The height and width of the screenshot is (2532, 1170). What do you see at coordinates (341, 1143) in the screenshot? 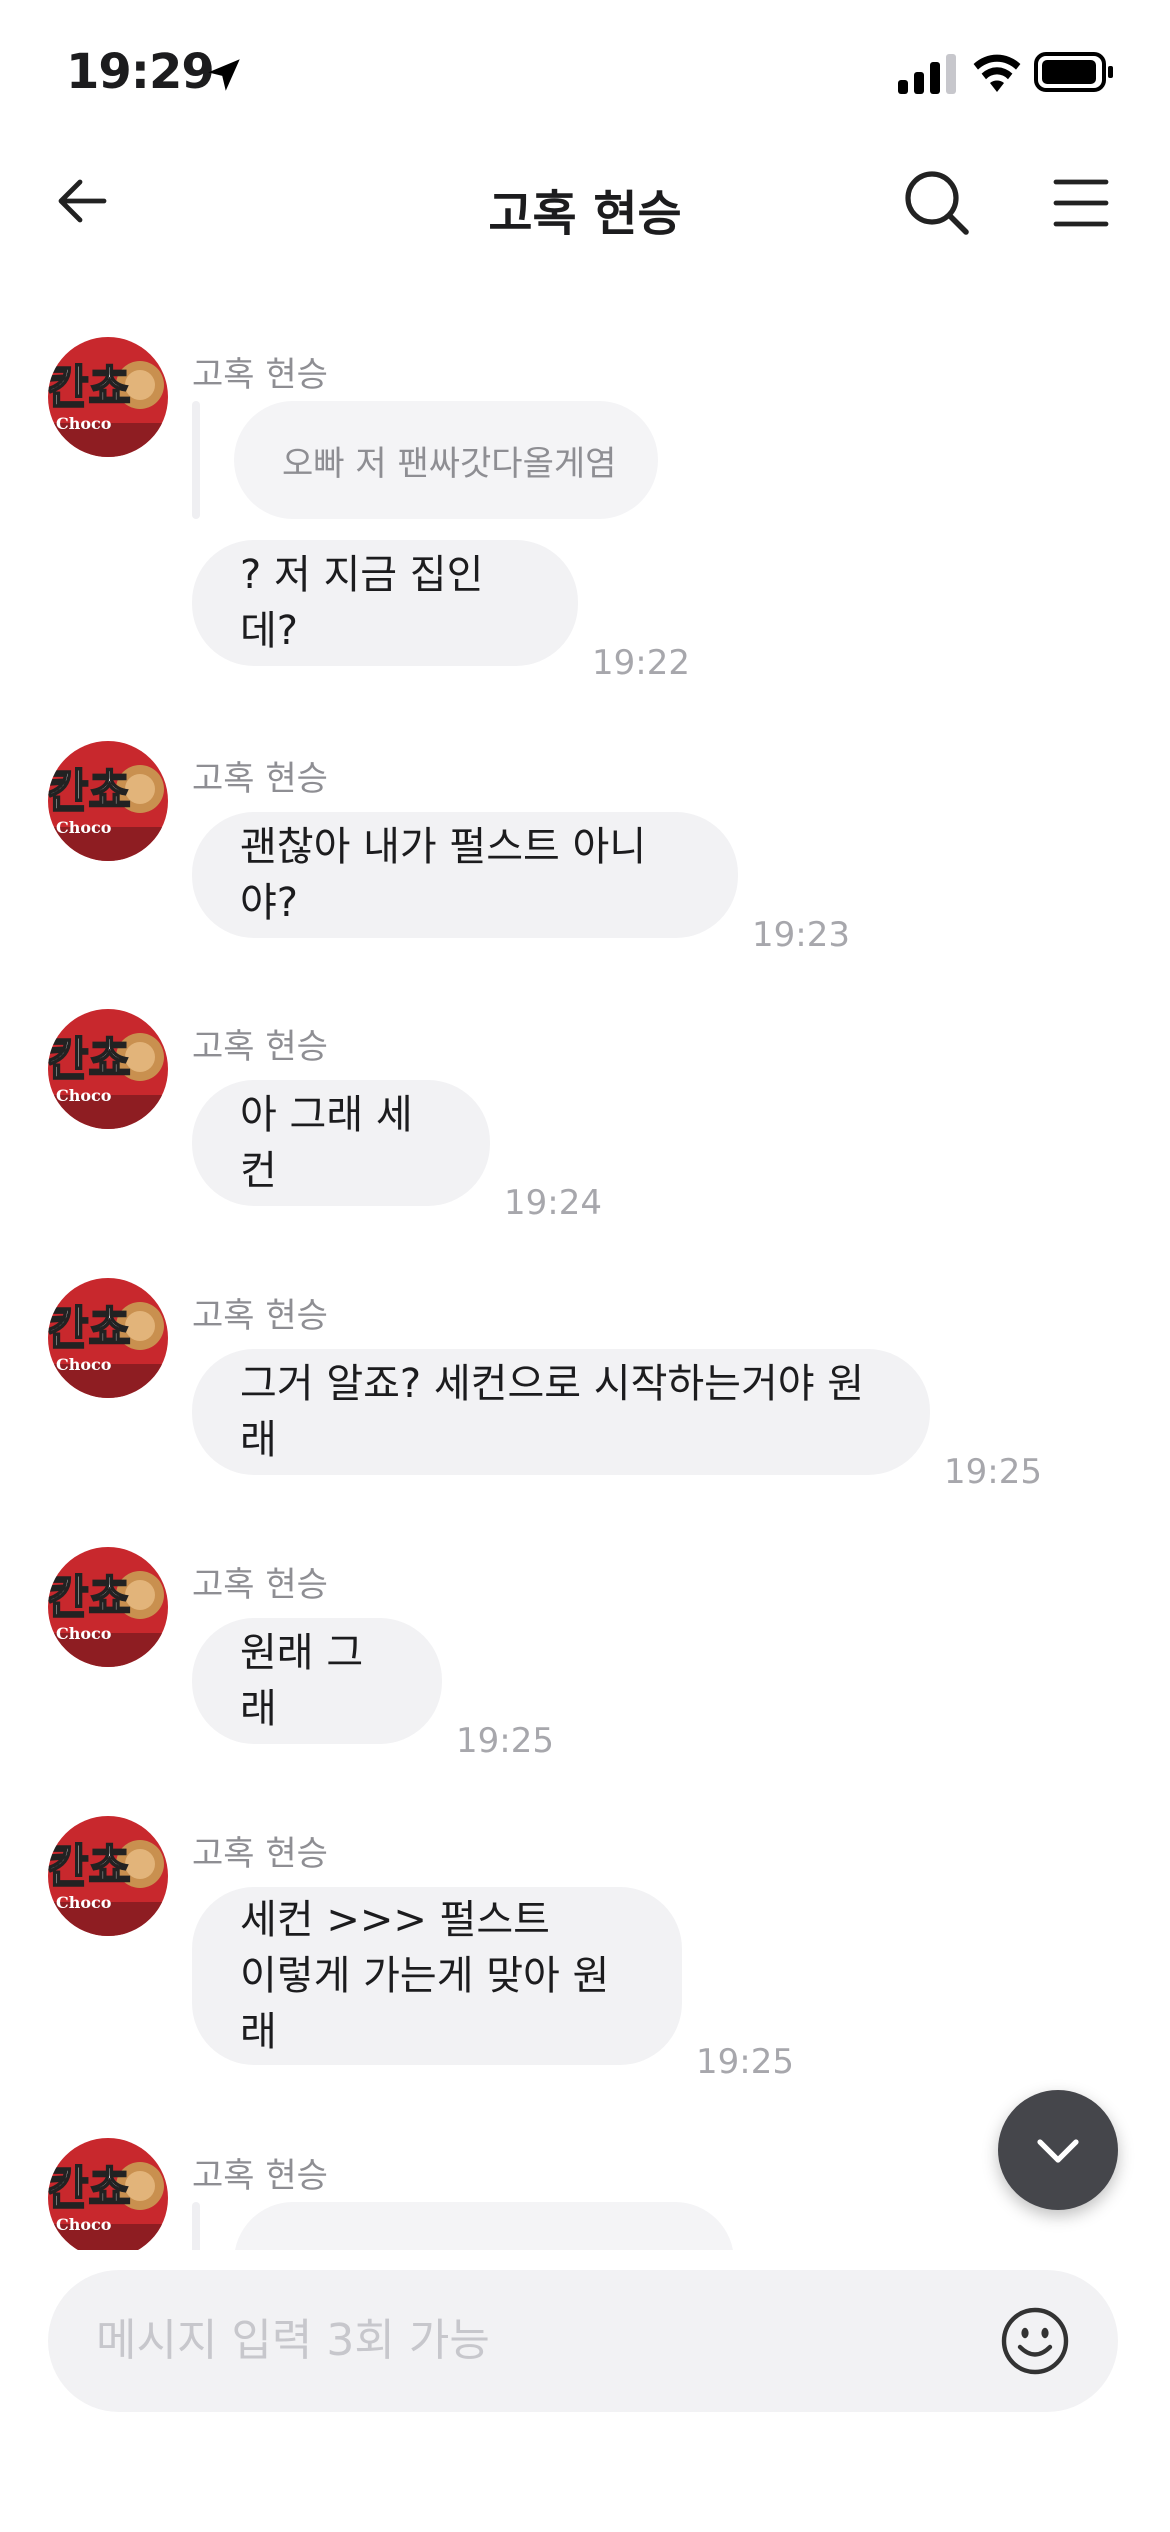
I see `message-bubble: 아 그래 세컨` at bounding box center [341, 1143].